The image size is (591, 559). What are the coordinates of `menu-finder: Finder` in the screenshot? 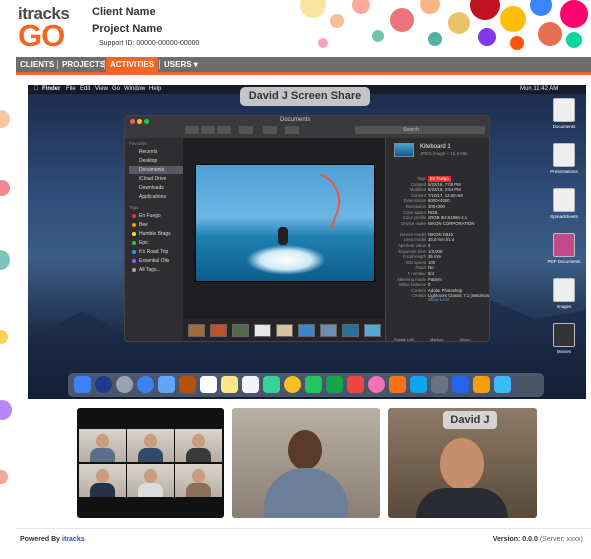 It's located at (51, 89).